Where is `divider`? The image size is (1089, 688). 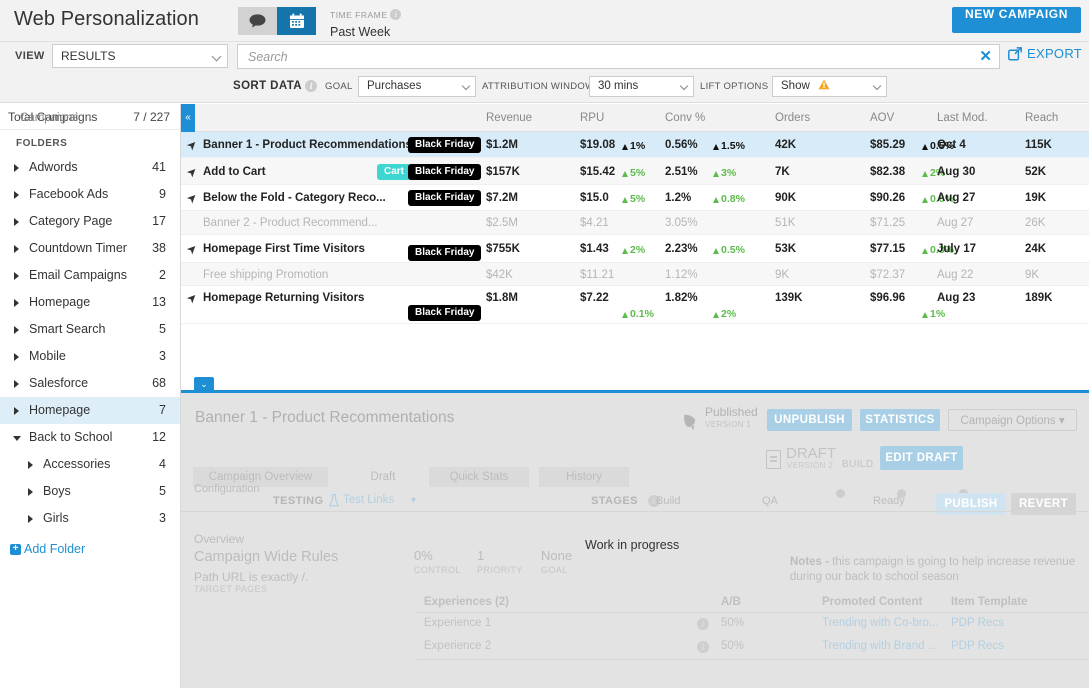 divider is located at coordinates (635, 511).